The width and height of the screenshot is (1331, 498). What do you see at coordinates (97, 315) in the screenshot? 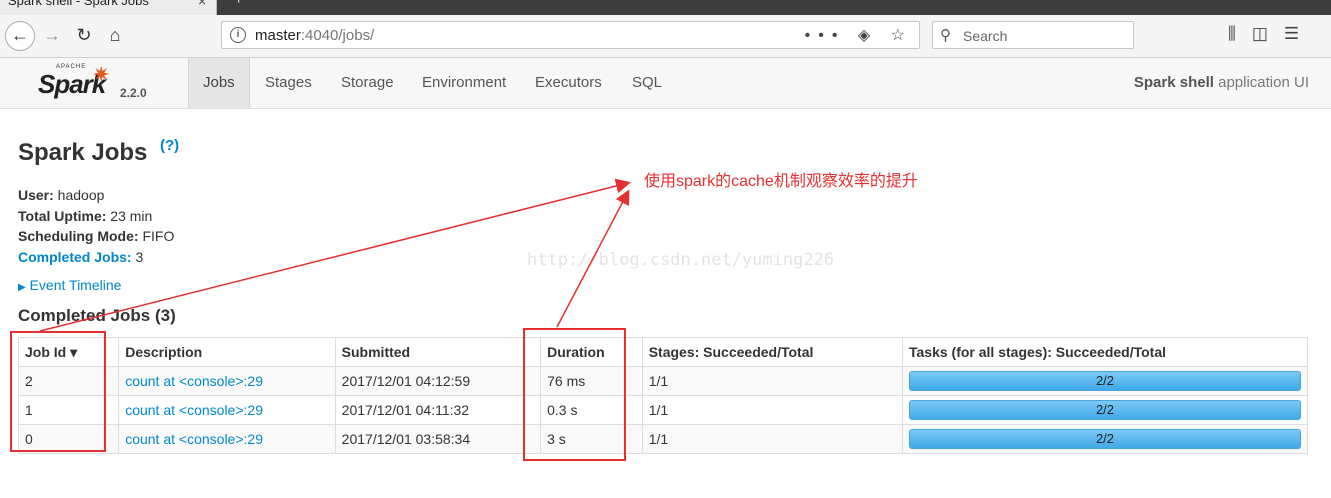
I see `completed-jobs-title: Completed Jobs (3)` at bounding box center [97, 315].